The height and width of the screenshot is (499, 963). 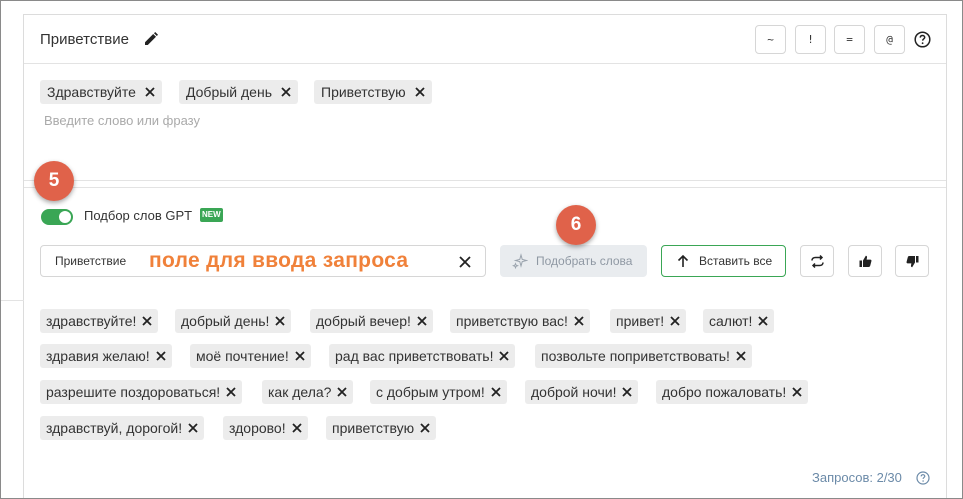 I want to click on gpt-query-value: Приветствие, so click(x=90, y=261).